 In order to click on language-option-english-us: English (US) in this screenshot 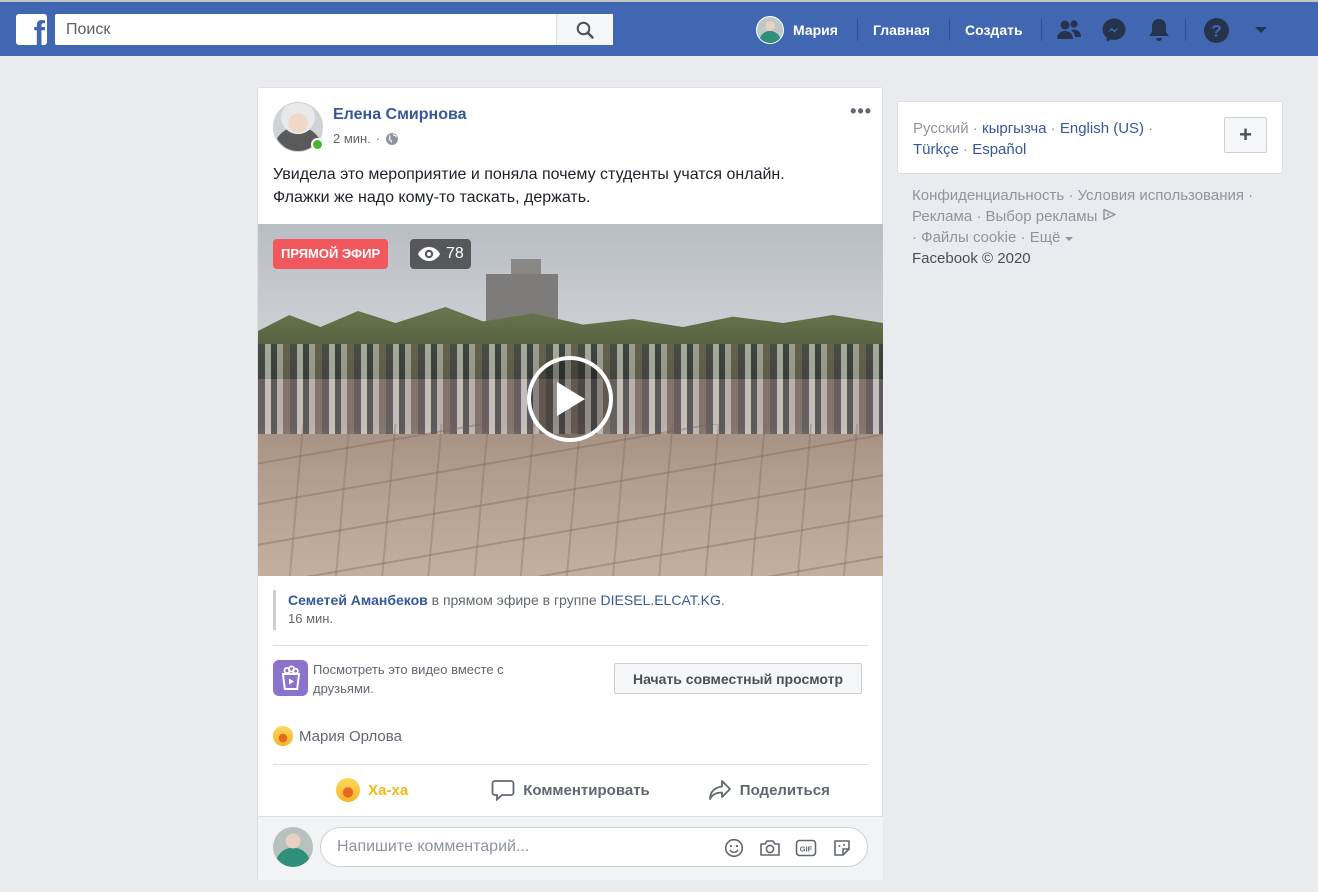, I will do `click(1102, 128)`.